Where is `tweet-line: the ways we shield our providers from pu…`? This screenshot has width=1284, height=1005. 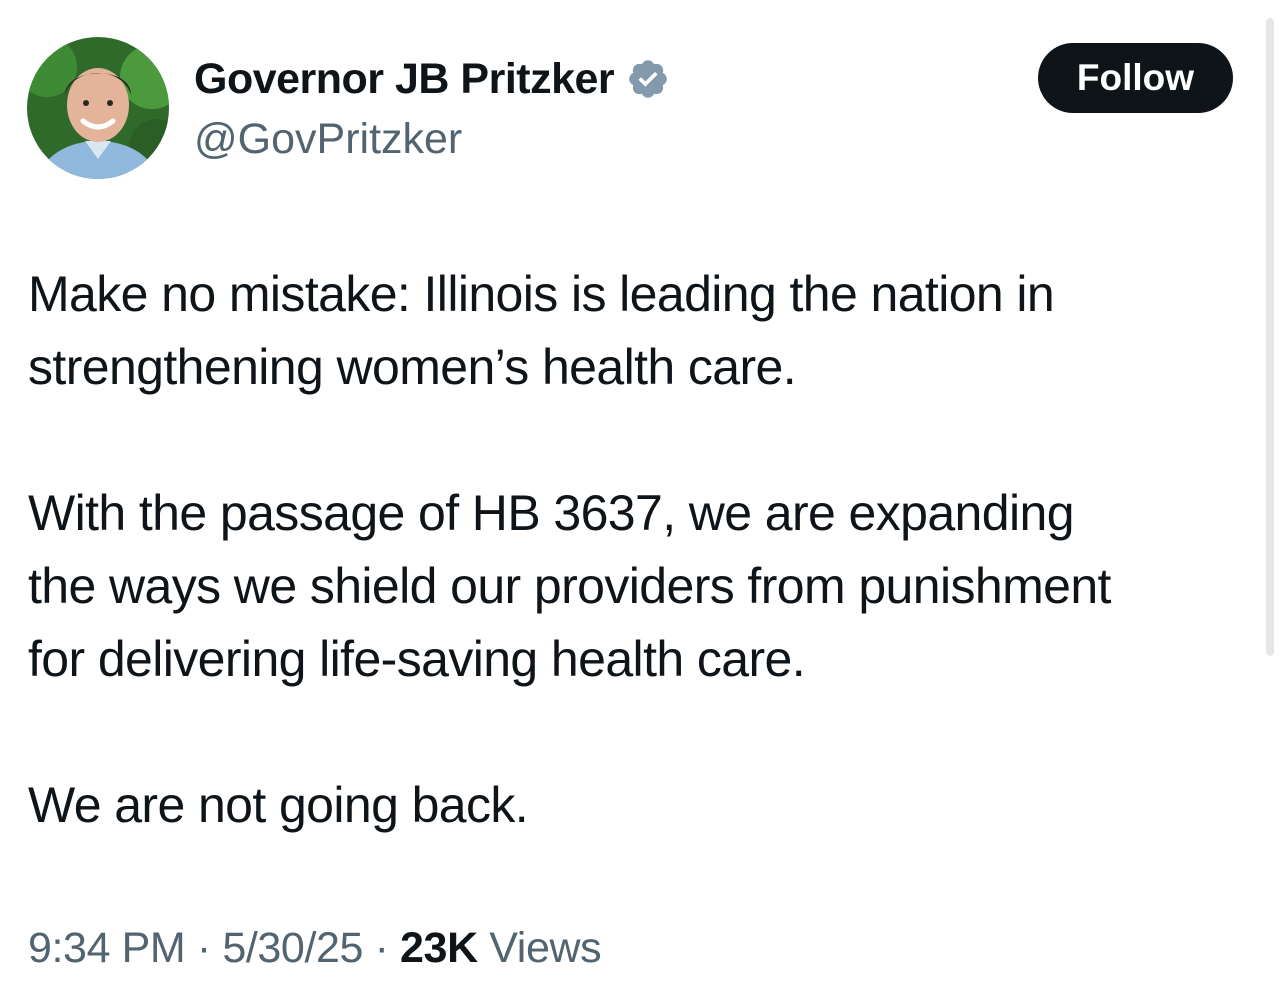 tweet-line: the ways we shield our providers from pu… is located at coordinates (569, 586).